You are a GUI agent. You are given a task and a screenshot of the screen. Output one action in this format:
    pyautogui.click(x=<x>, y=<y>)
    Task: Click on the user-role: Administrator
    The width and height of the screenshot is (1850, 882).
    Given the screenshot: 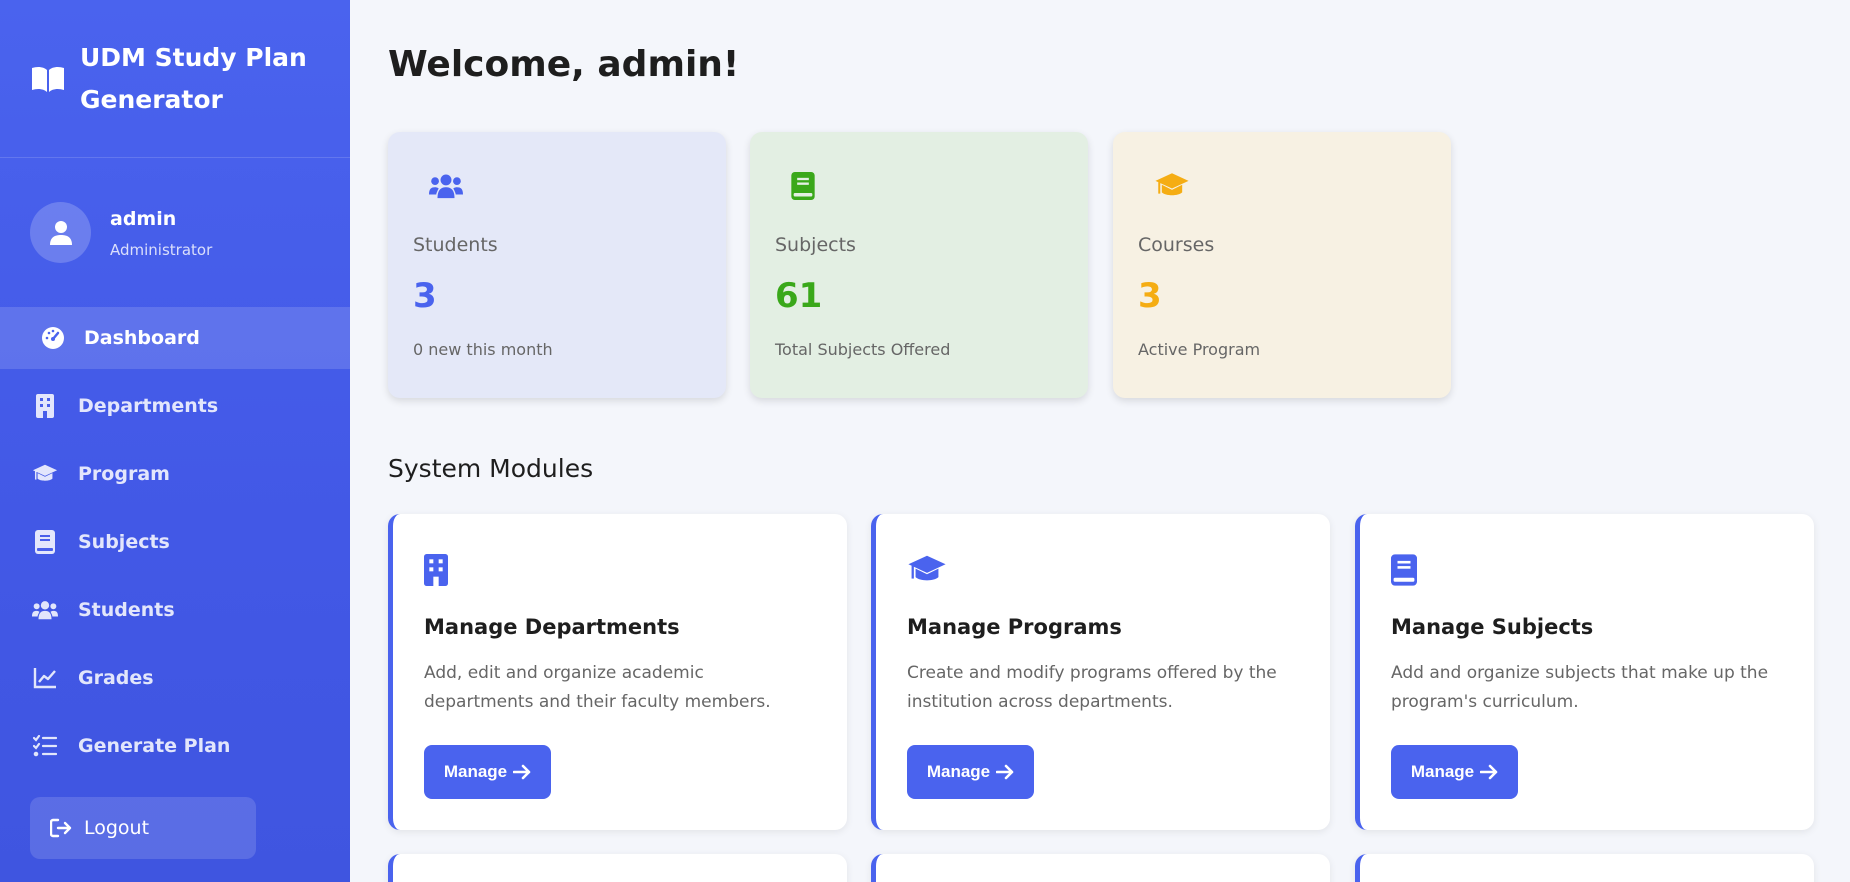 What is the action you would take?
    pyautogui.click(x=161, y=250)
    